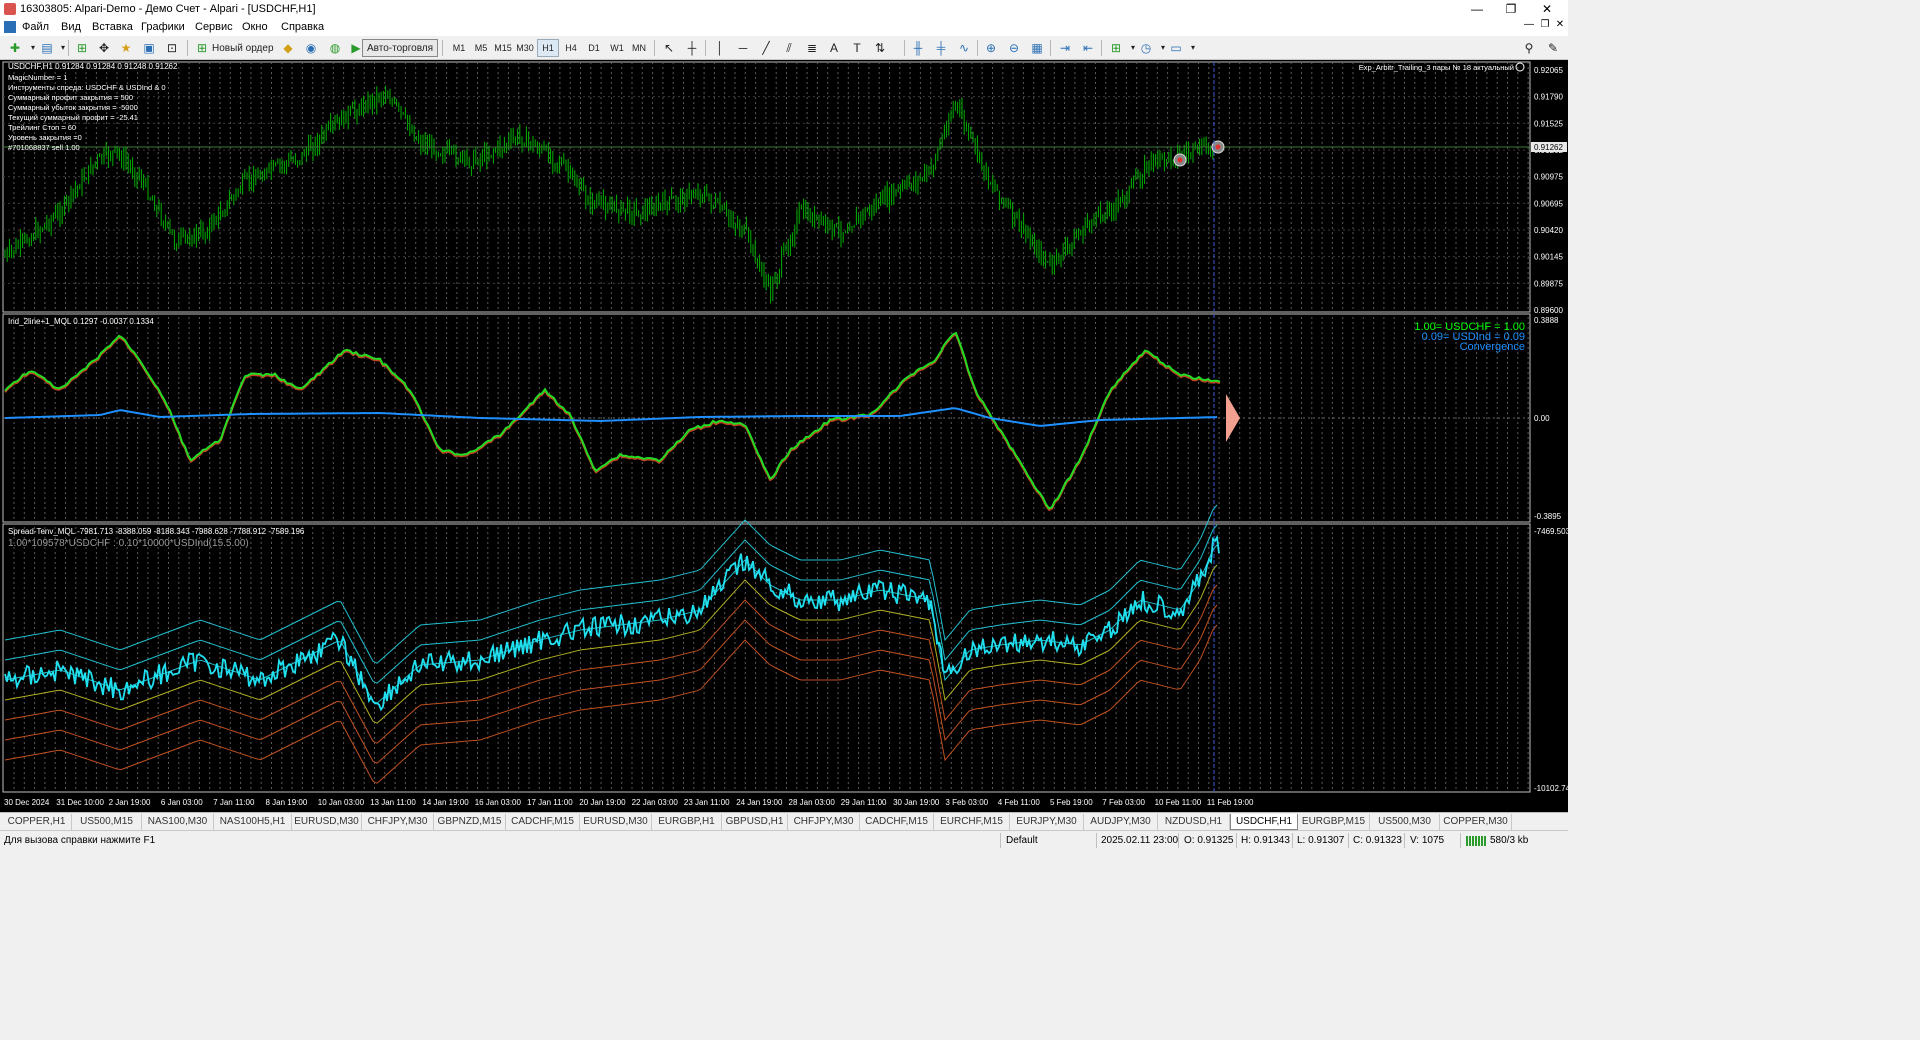 This screenshot has width=1920, height=1040. I want to click on time-axis-label: 6 Jan 03:00, so click(182, 802).